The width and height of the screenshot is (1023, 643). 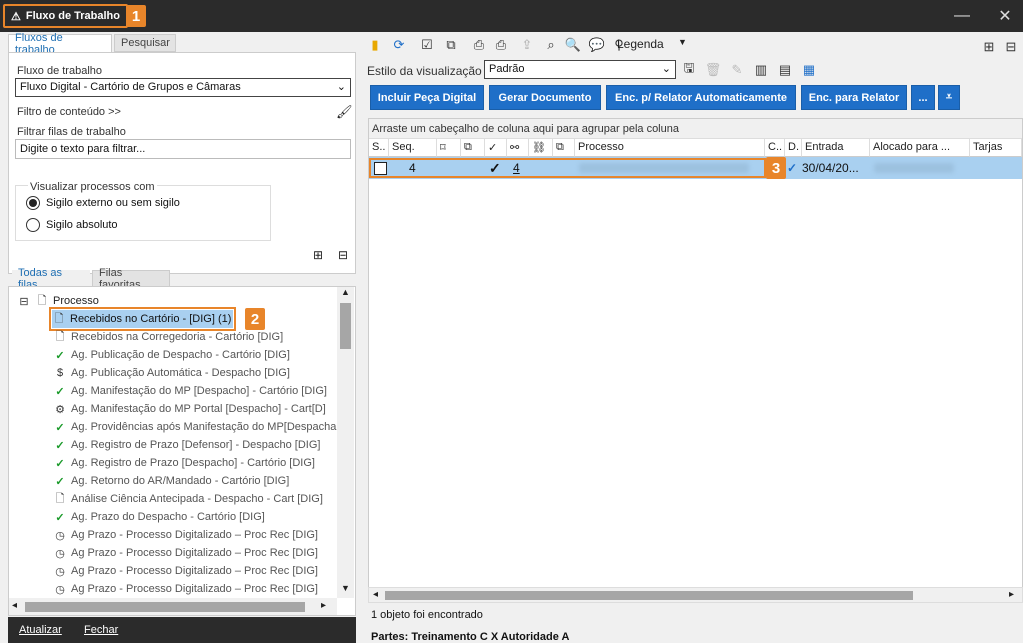 What do you see at coordinates (545, 97) in the screenshot?
I see `generate-document-button: Gerar Documento` at bounding box center [545, 97].